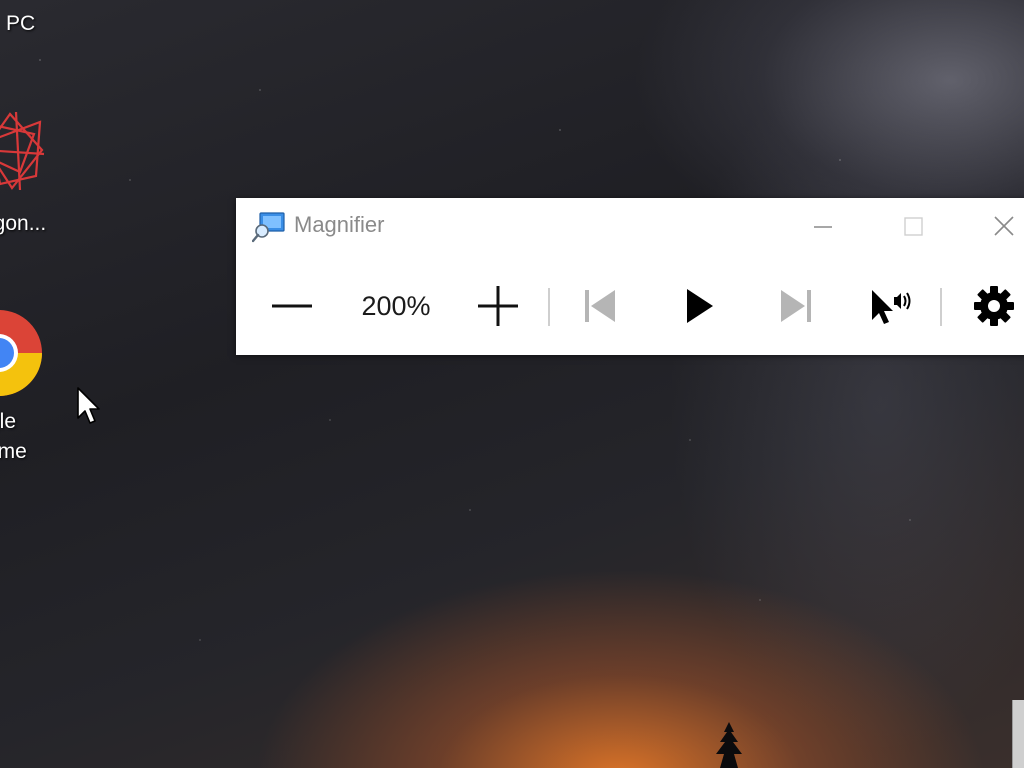 The width and height of the screenshot is (1024, 768). I want to click on minimize-icon, so click(823, 227).